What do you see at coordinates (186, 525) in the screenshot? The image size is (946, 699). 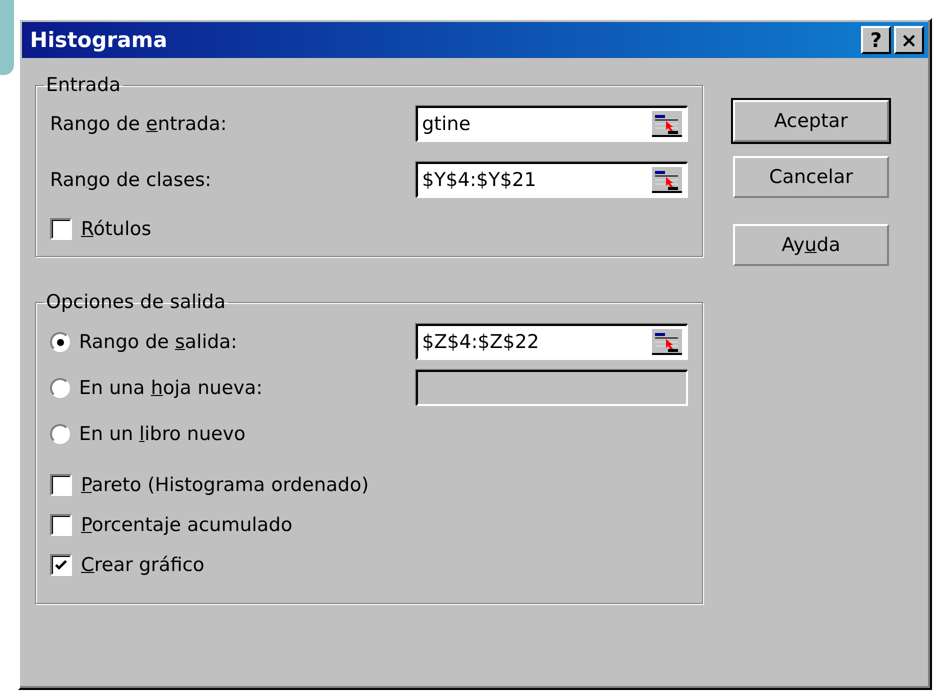 I see `option-label: Porcentaje acumulado` at bounding box center [186, 525].